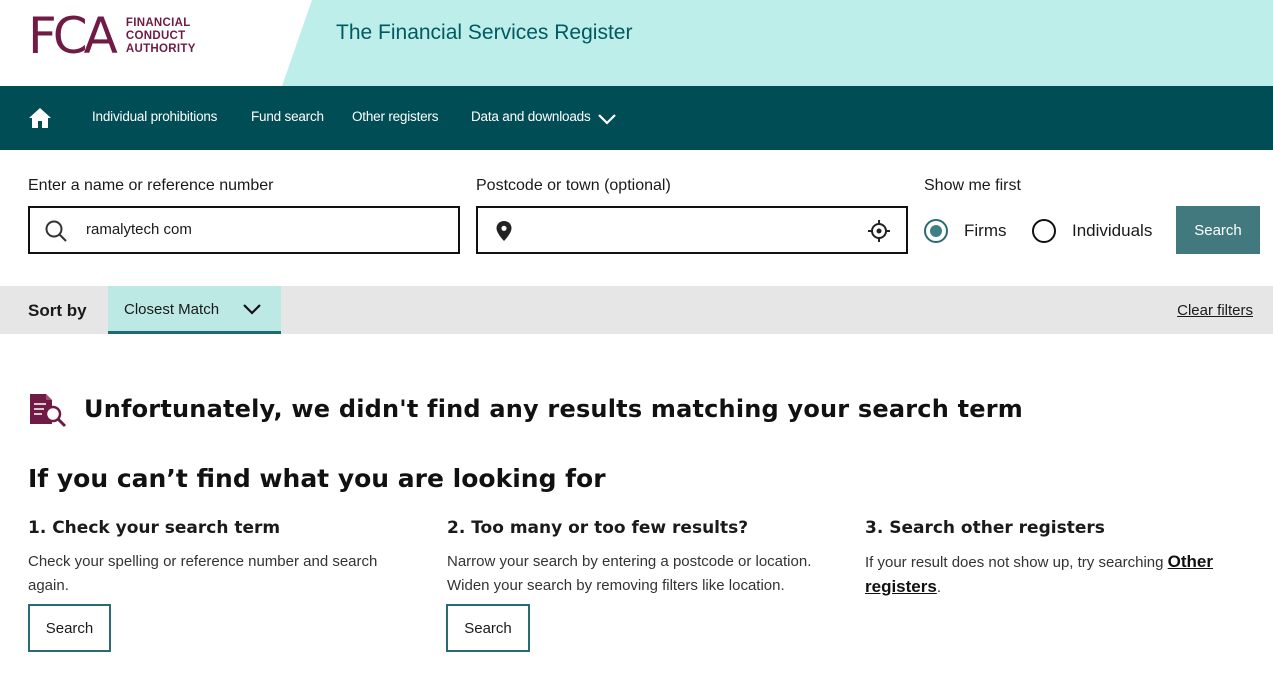 This screenshot has height=673, width=1273. I want to click on location-field-label: Postcode or town (optional), so click(573, 185).